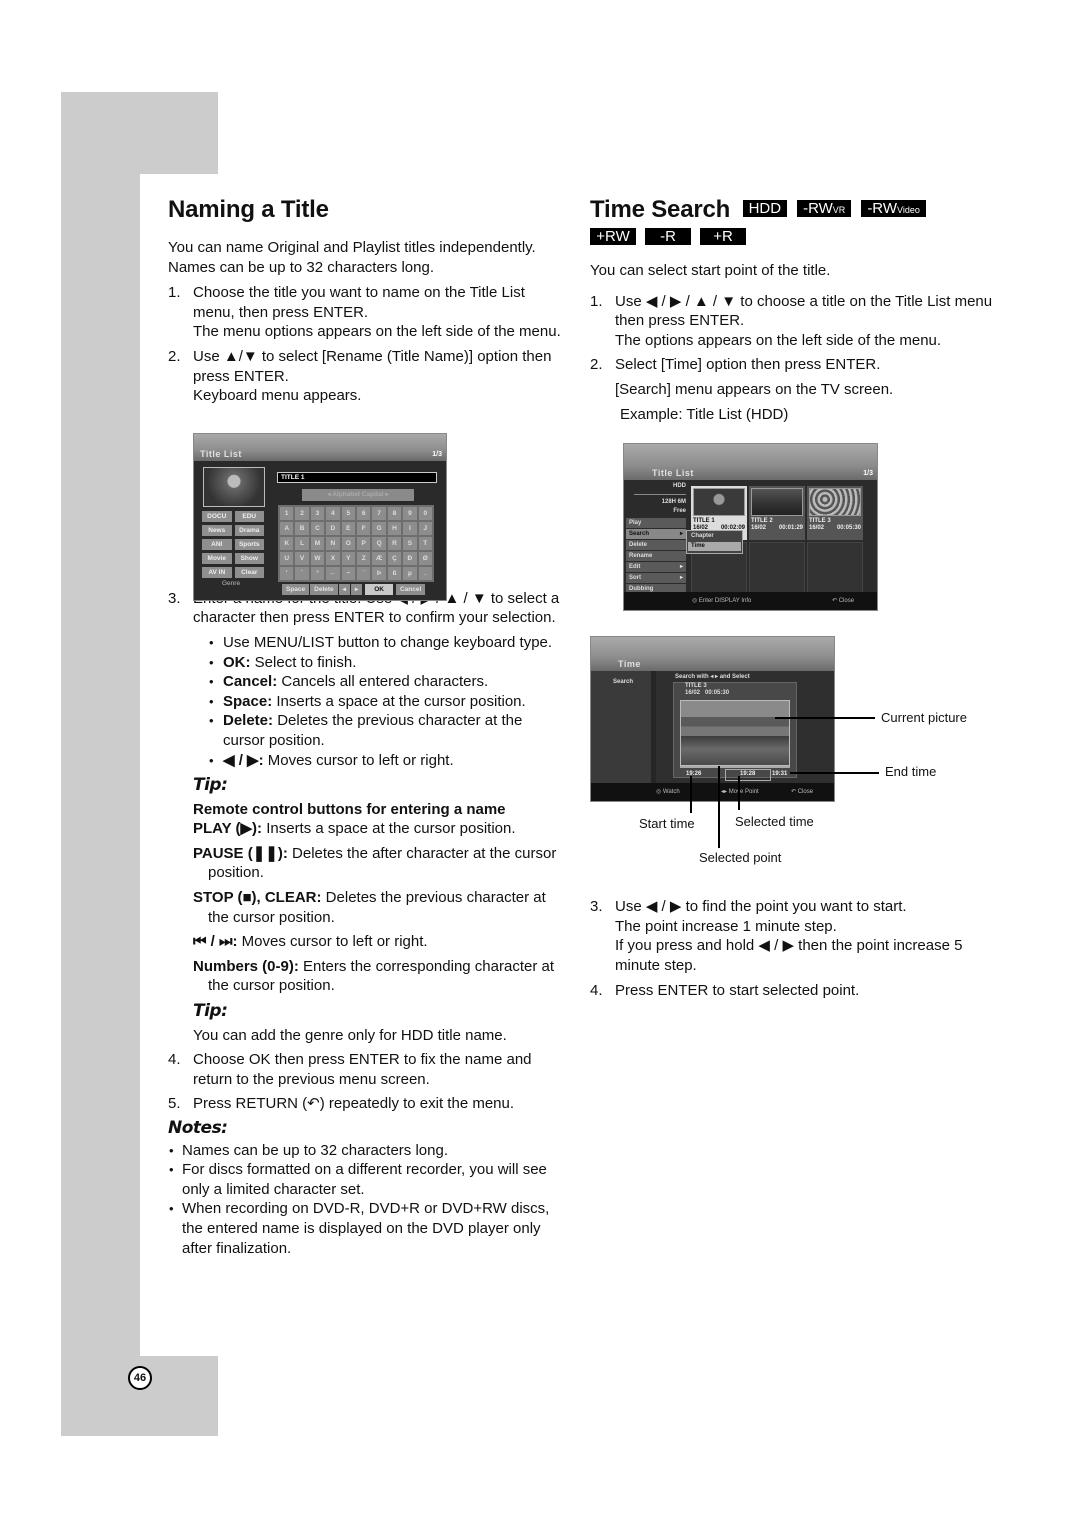 This screenshot has height=1528, width=1080. Describe the element at coordinates (302, 513) in the screenshot. I see `keyboard-key: 2` at that location.